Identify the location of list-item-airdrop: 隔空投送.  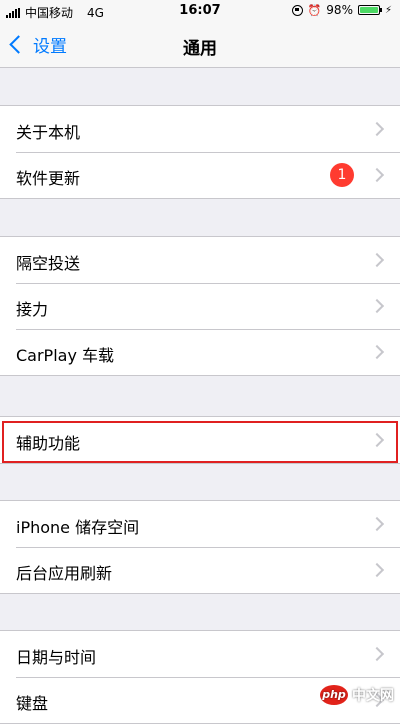
(200, 260).